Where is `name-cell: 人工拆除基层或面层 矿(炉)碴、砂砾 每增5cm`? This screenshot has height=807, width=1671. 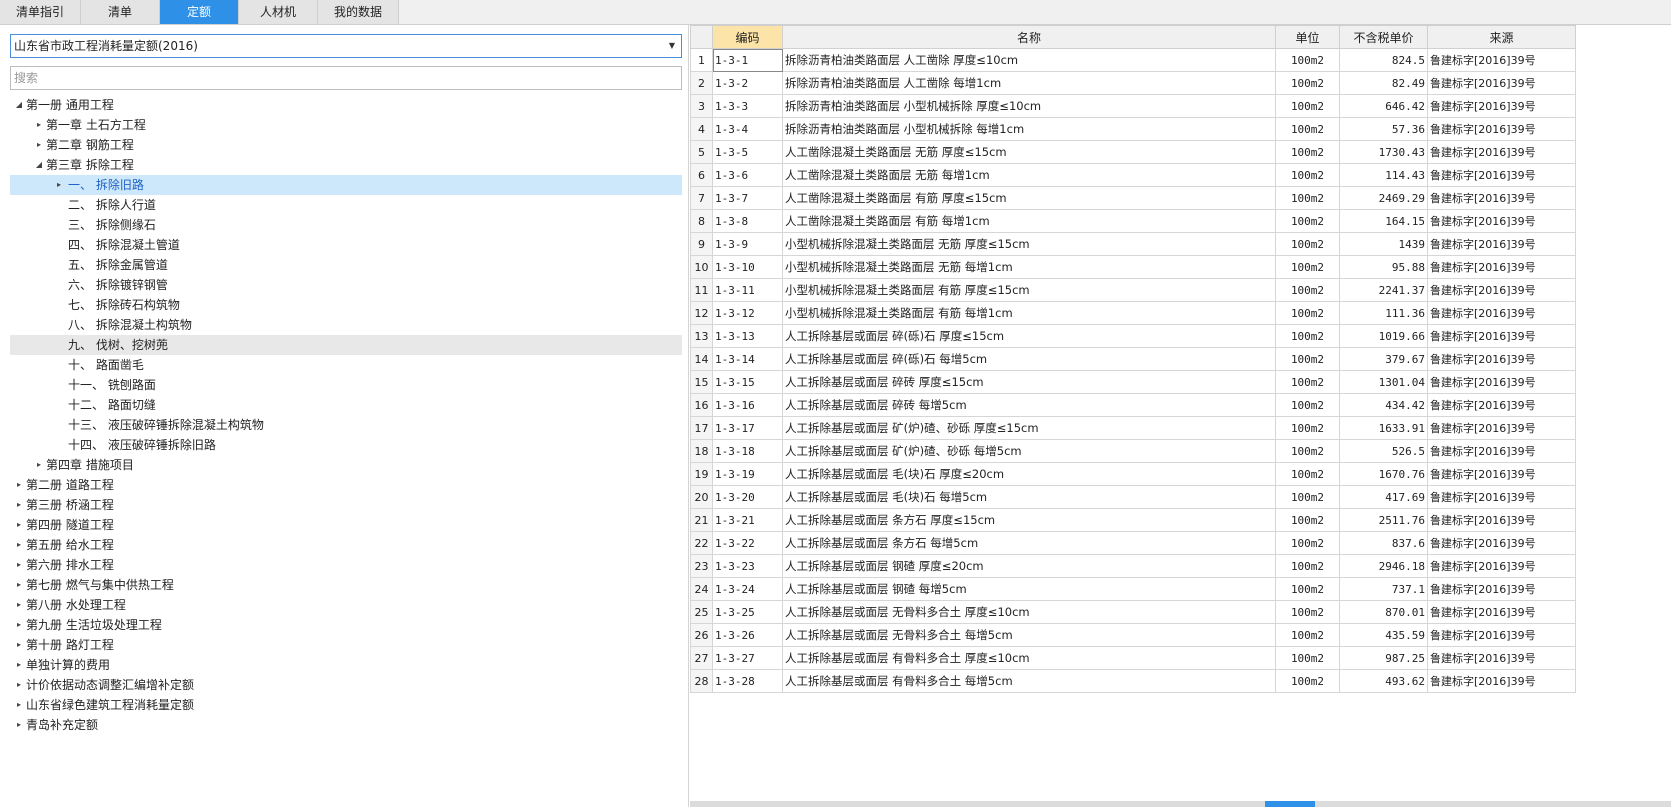 name-cell: 人工拆除基层或面层 矿(炉)碴、砂砾 每增5cm is located at coordinates (1029, 451).